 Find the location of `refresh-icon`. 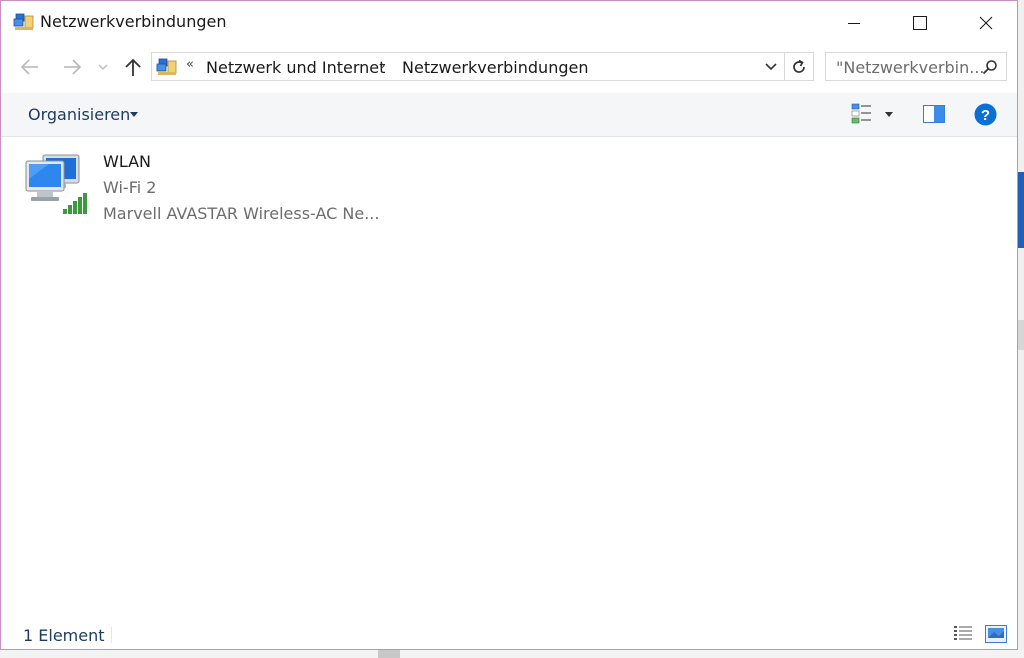

refresh-icon is located at coordinates (799, 66).